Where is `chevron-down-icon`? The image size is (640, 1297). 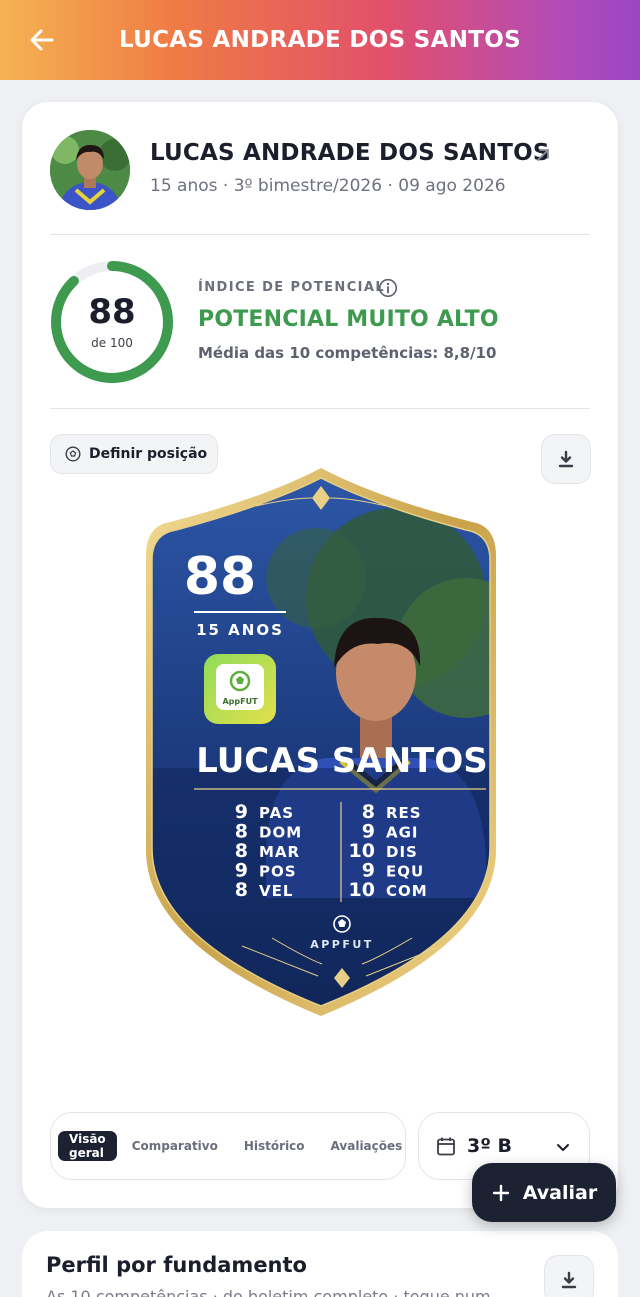
chevron-down-icon is located at coordinates (563, 1147).